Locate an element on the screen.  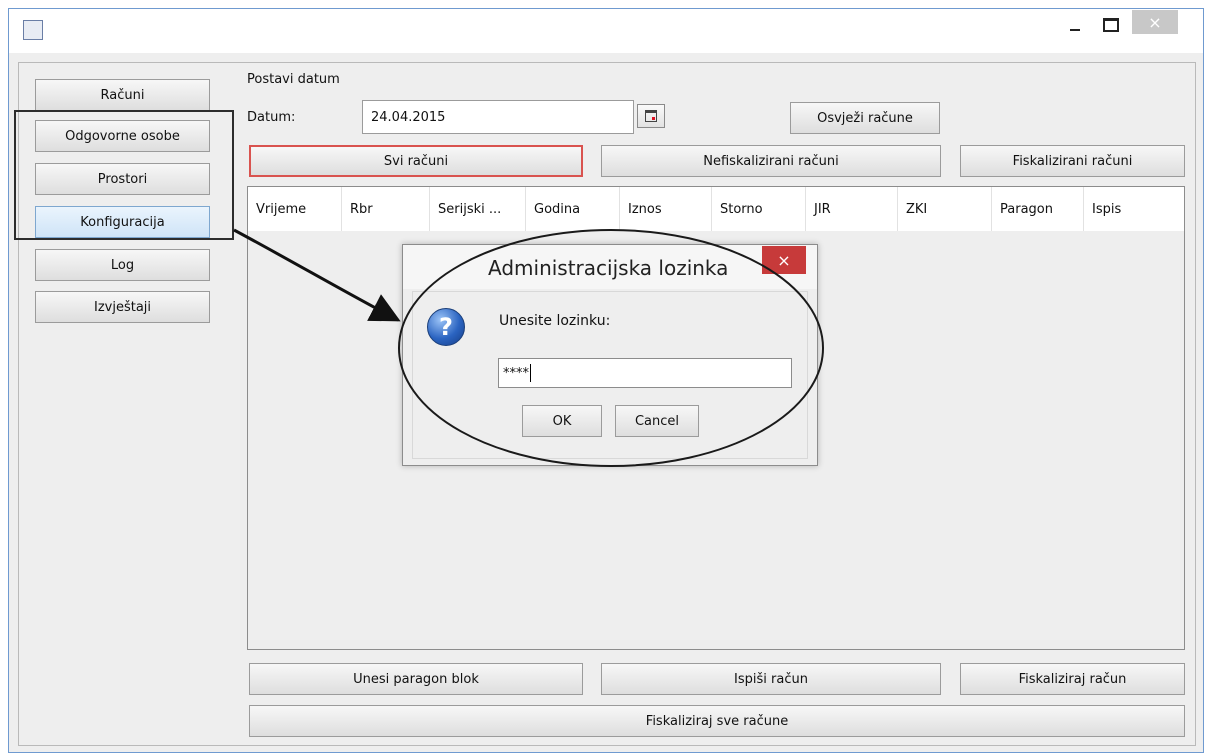
date-input: 24.04.2015 is located at coordinates (498, 117).